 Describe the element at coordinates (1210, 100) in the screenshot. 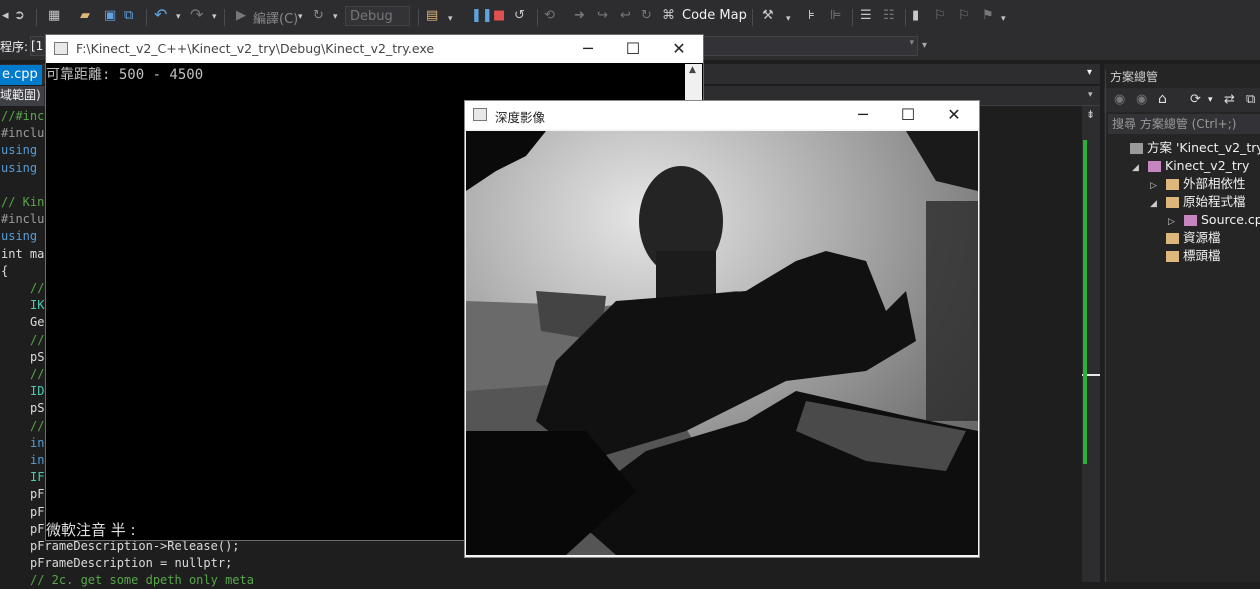

I see `history-dropdown-icon: ▾` at that location.